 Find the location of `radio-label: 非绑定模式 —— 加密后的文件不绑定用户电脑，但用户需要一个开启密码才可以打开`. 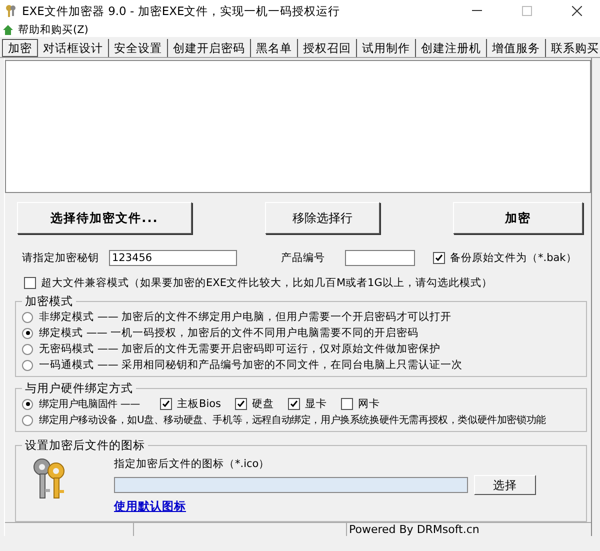

radio-label: 非绑定模式 —— 加密后的文件不绑定用户电脑，但用户需要一个开启密码才可以打开 is located at coordinates (245, 317).